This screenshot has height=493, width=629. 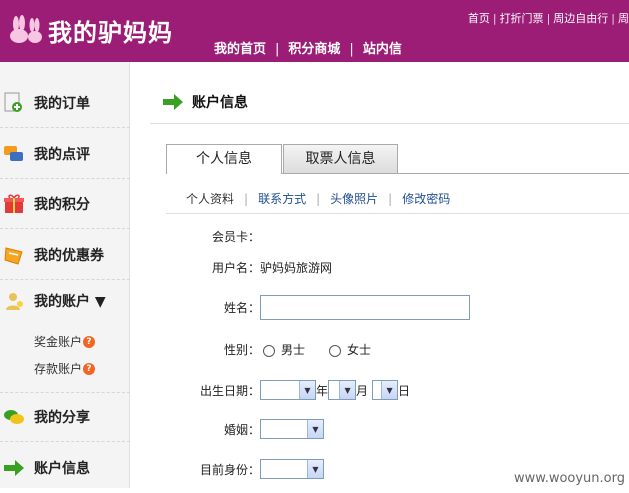 I want to click on site-logo: 我的驴妈妈, so click(x=89, y=30).